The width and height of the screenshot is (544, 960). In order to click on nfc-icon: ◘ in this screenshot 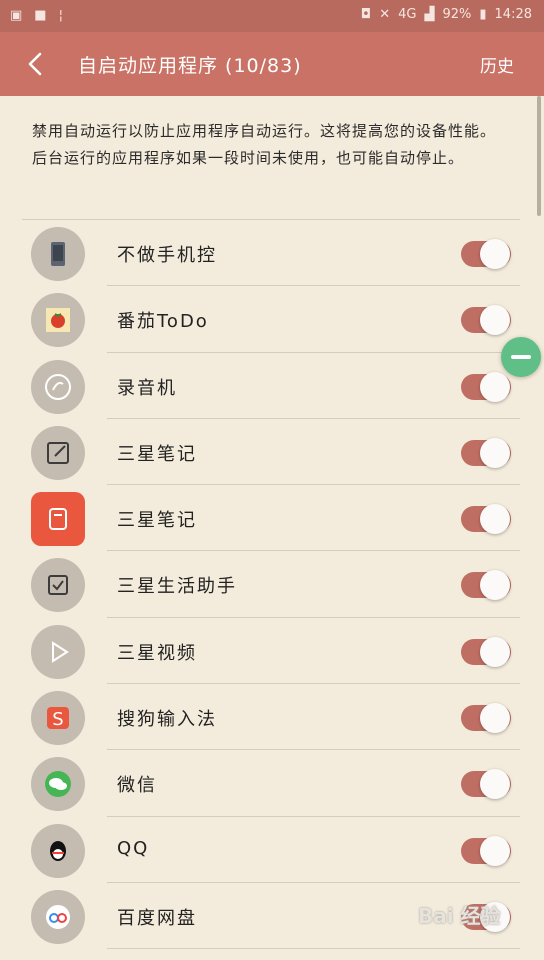, I will do `click(366, 14)`.